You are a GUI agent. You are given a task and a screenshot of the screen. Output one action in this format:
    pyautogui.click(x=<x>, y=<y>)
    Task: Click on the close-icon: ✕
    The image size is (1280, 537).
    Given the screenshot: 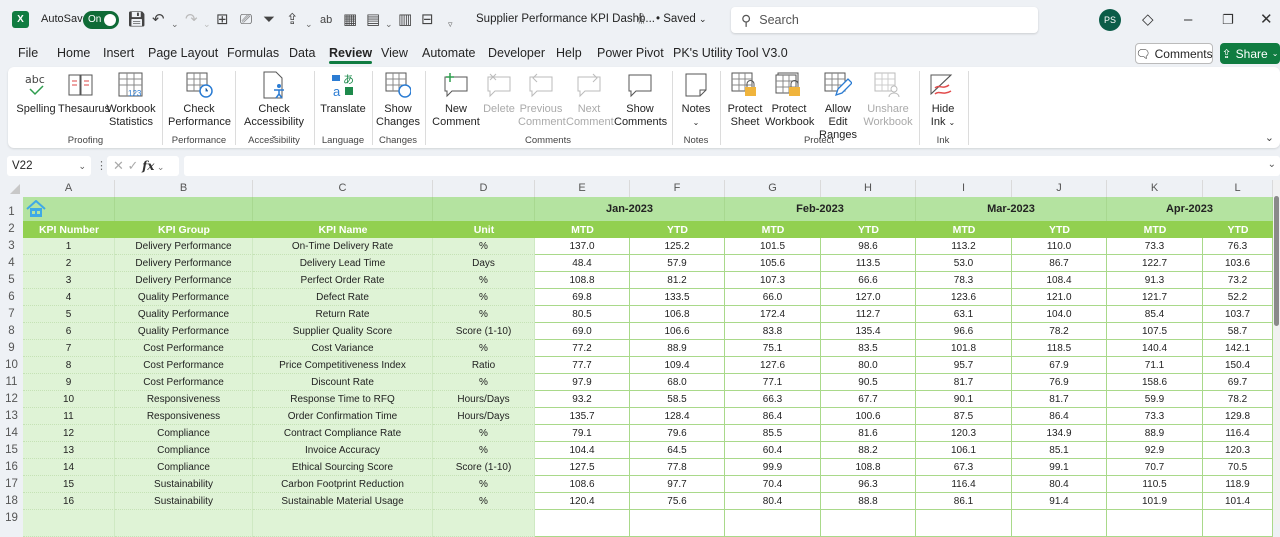 What is the action you would take?
    pyautogui.click(x=1266, y=20)
    